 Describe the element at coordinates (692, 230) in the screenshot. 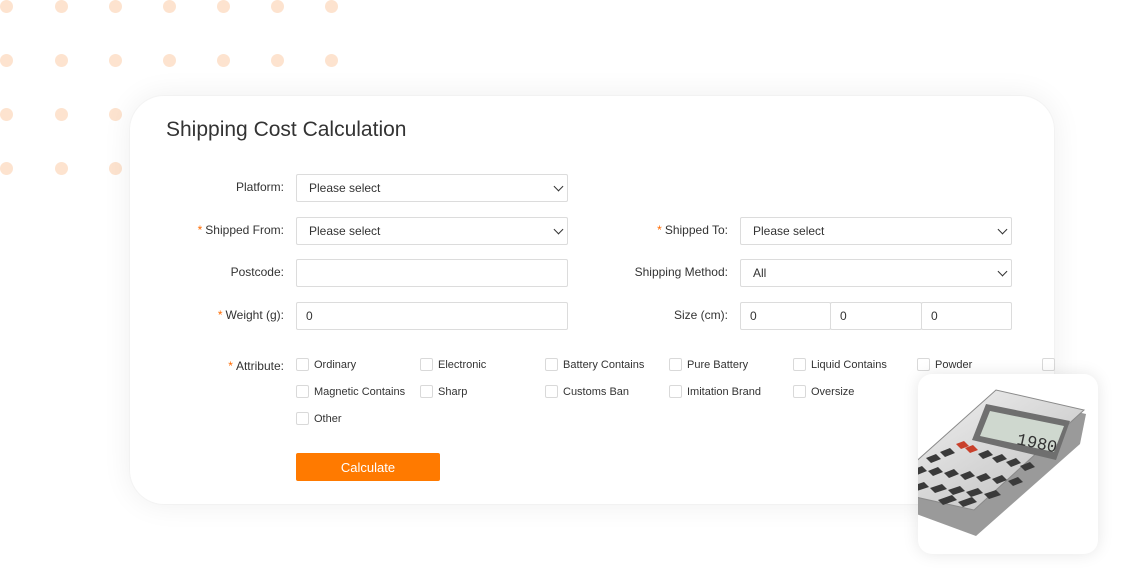

I see `shipped-to-label: * Shipped To:` at that location.